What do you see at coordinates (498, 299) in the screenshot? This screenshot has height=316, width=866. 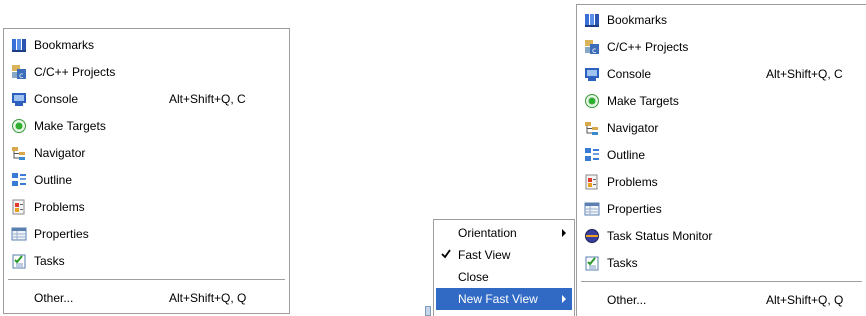 I see `menu-item-label: New Fast View` at bounding box center [498, 299].